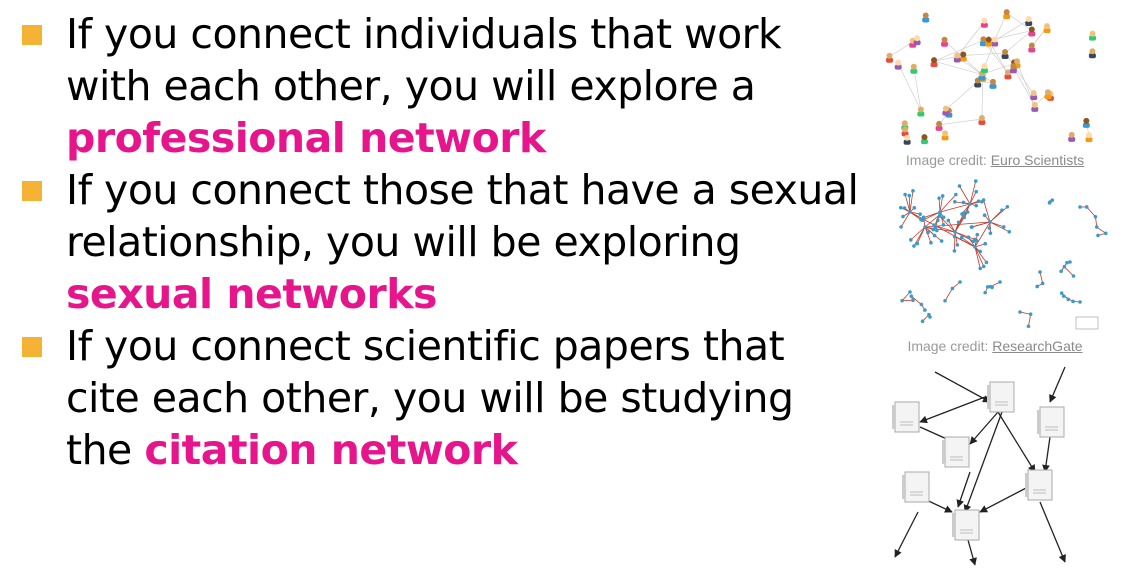  What do you see at coordinates (995, 252) in the screenshot?
I see `sexual-network-graph-image` at bounding box center [995, 252].